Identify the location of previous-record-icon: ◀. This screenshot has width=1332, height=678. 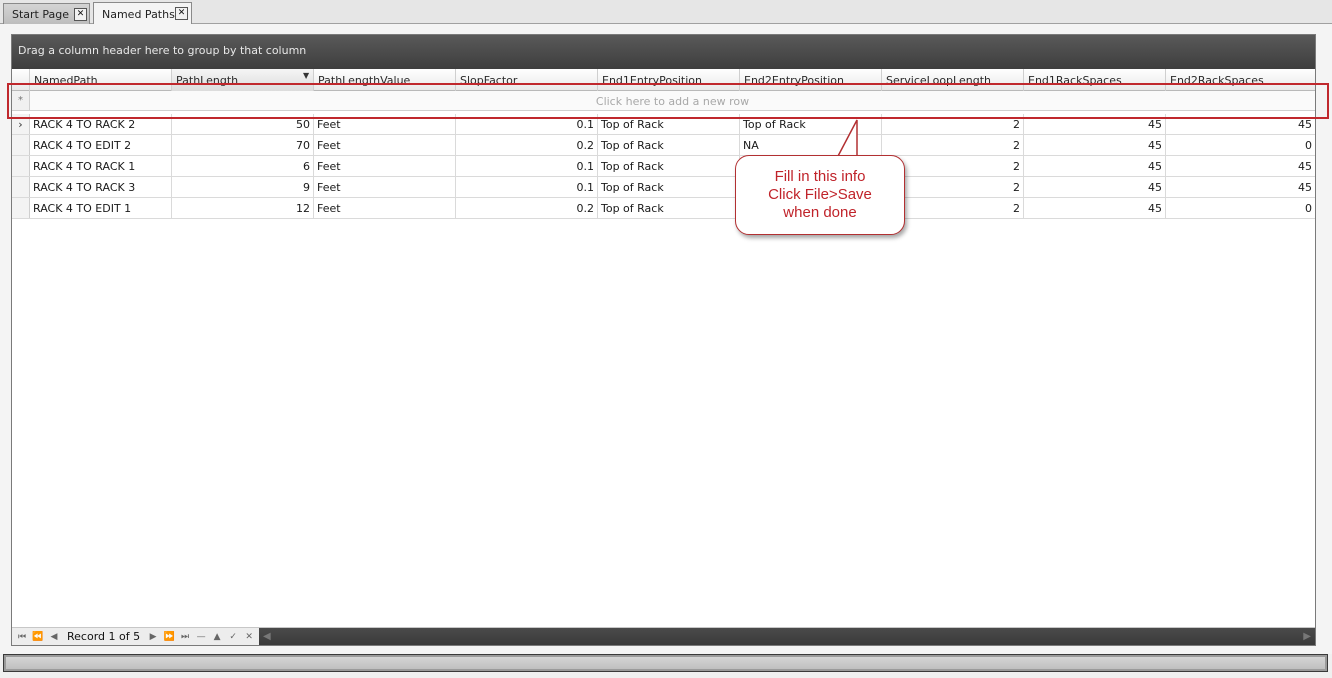
(54, 637).